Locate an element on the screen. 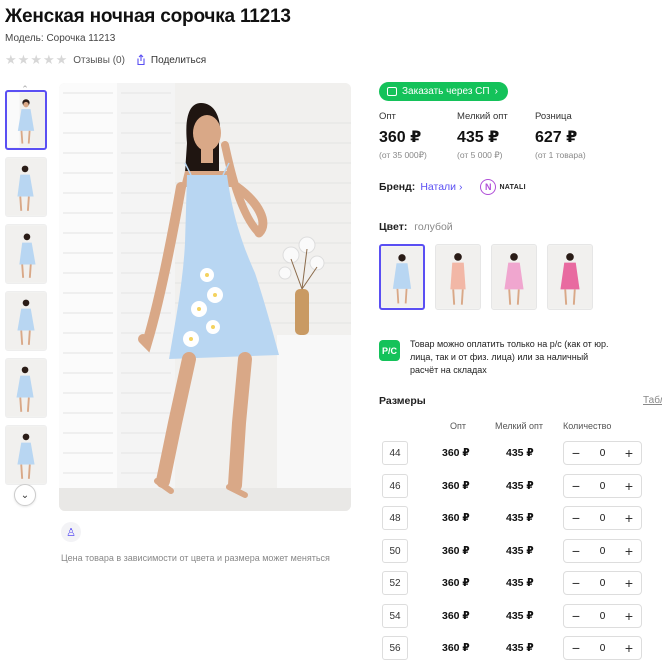  chevron-down-icon: ⌄ is located at coordinates (25, 495).